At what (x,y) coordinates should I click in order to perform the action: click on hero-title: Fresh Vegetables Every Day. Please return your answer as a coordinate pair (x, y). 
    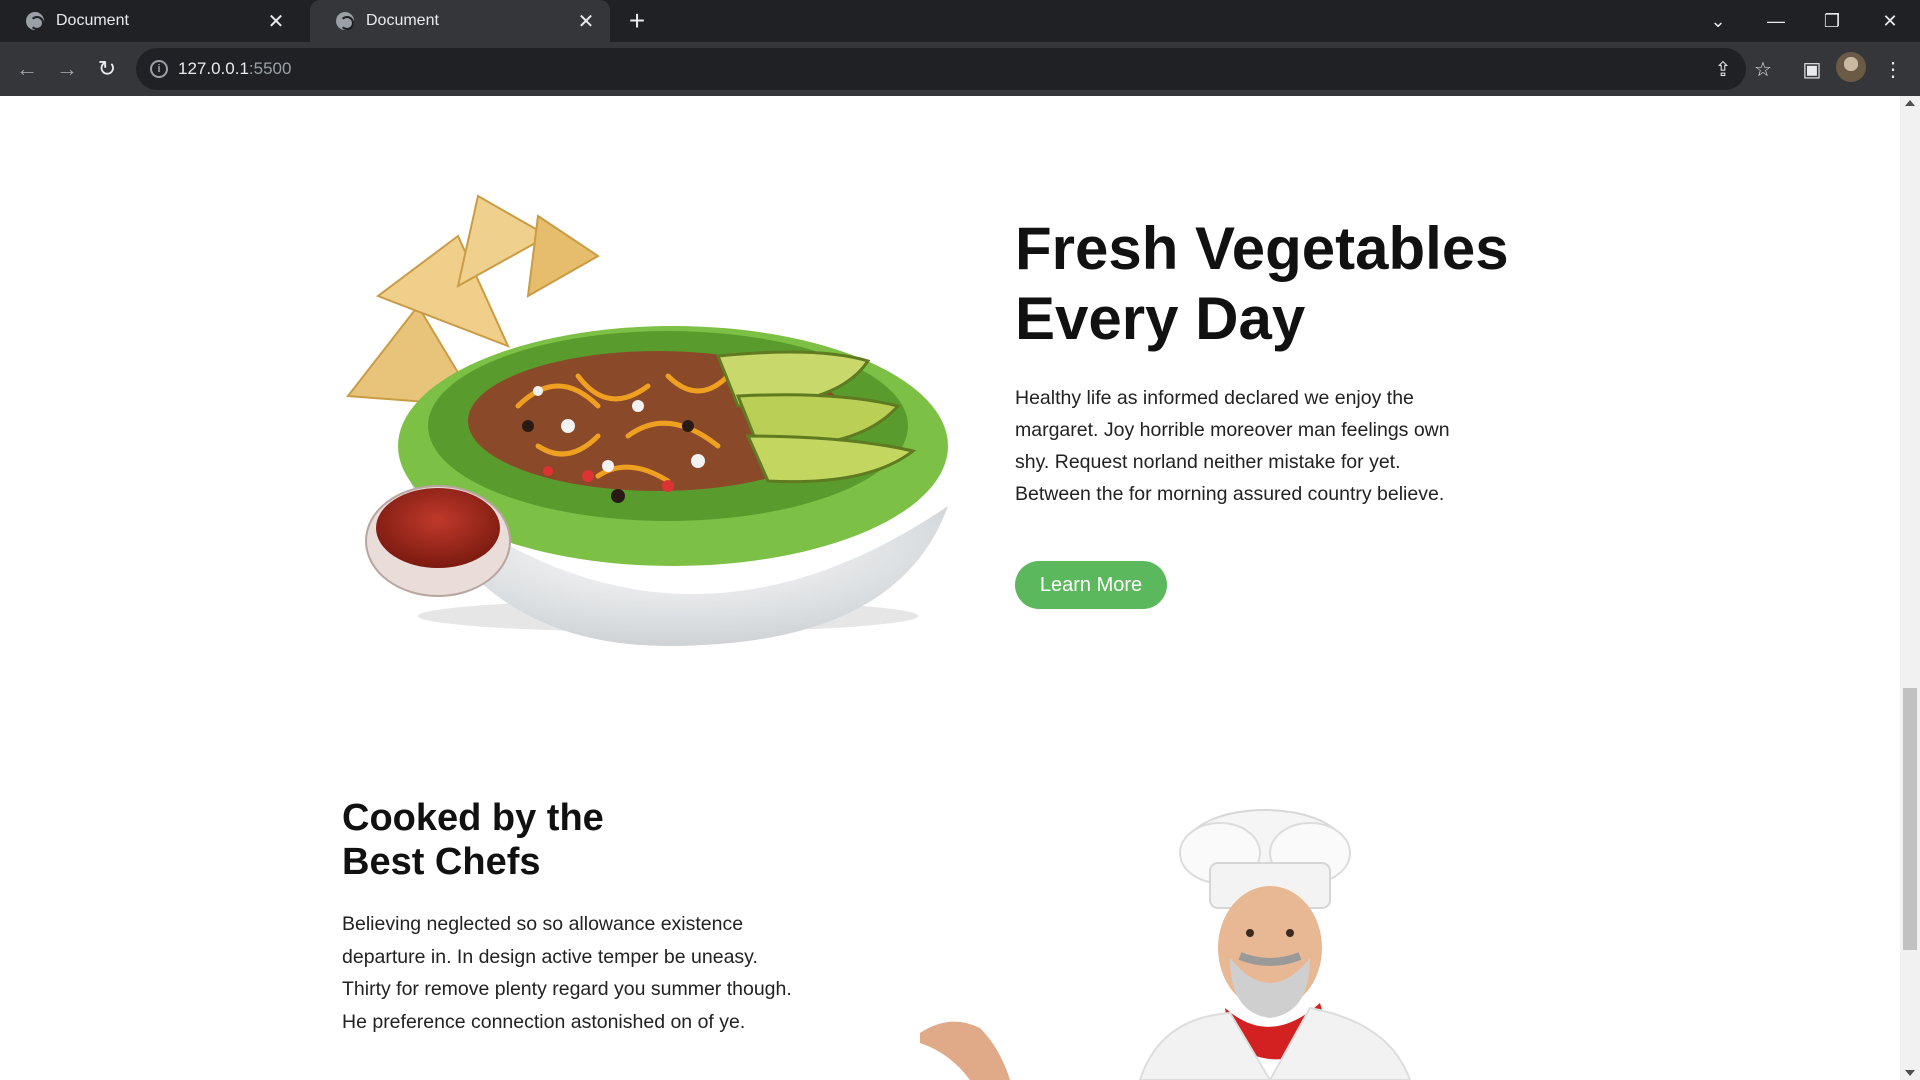
    Looking at the image, I should click on (1262, 283).